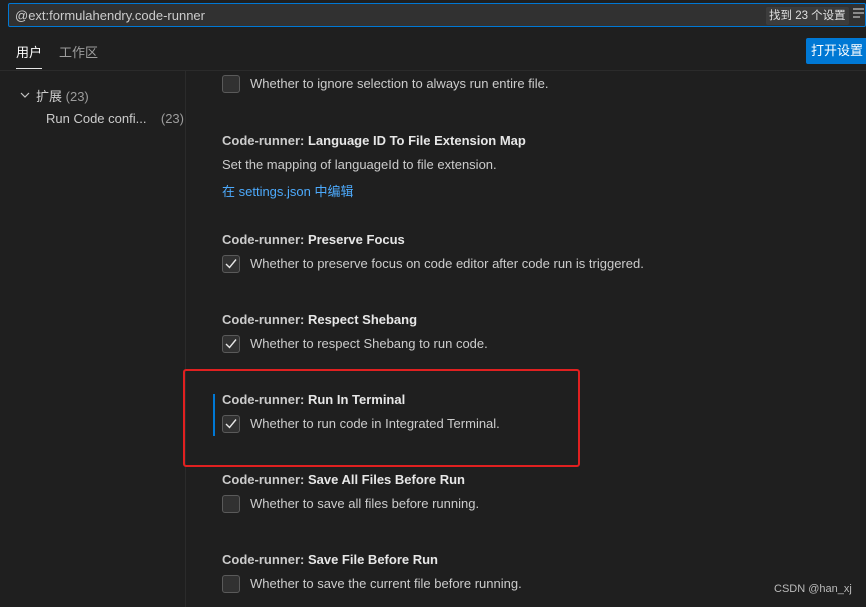 The image size is (866, 607). Describe the element at coordinates (532, 480) in the screenshot. I see `setting-title: Code-runner: Save All Files Before Run` at that location.